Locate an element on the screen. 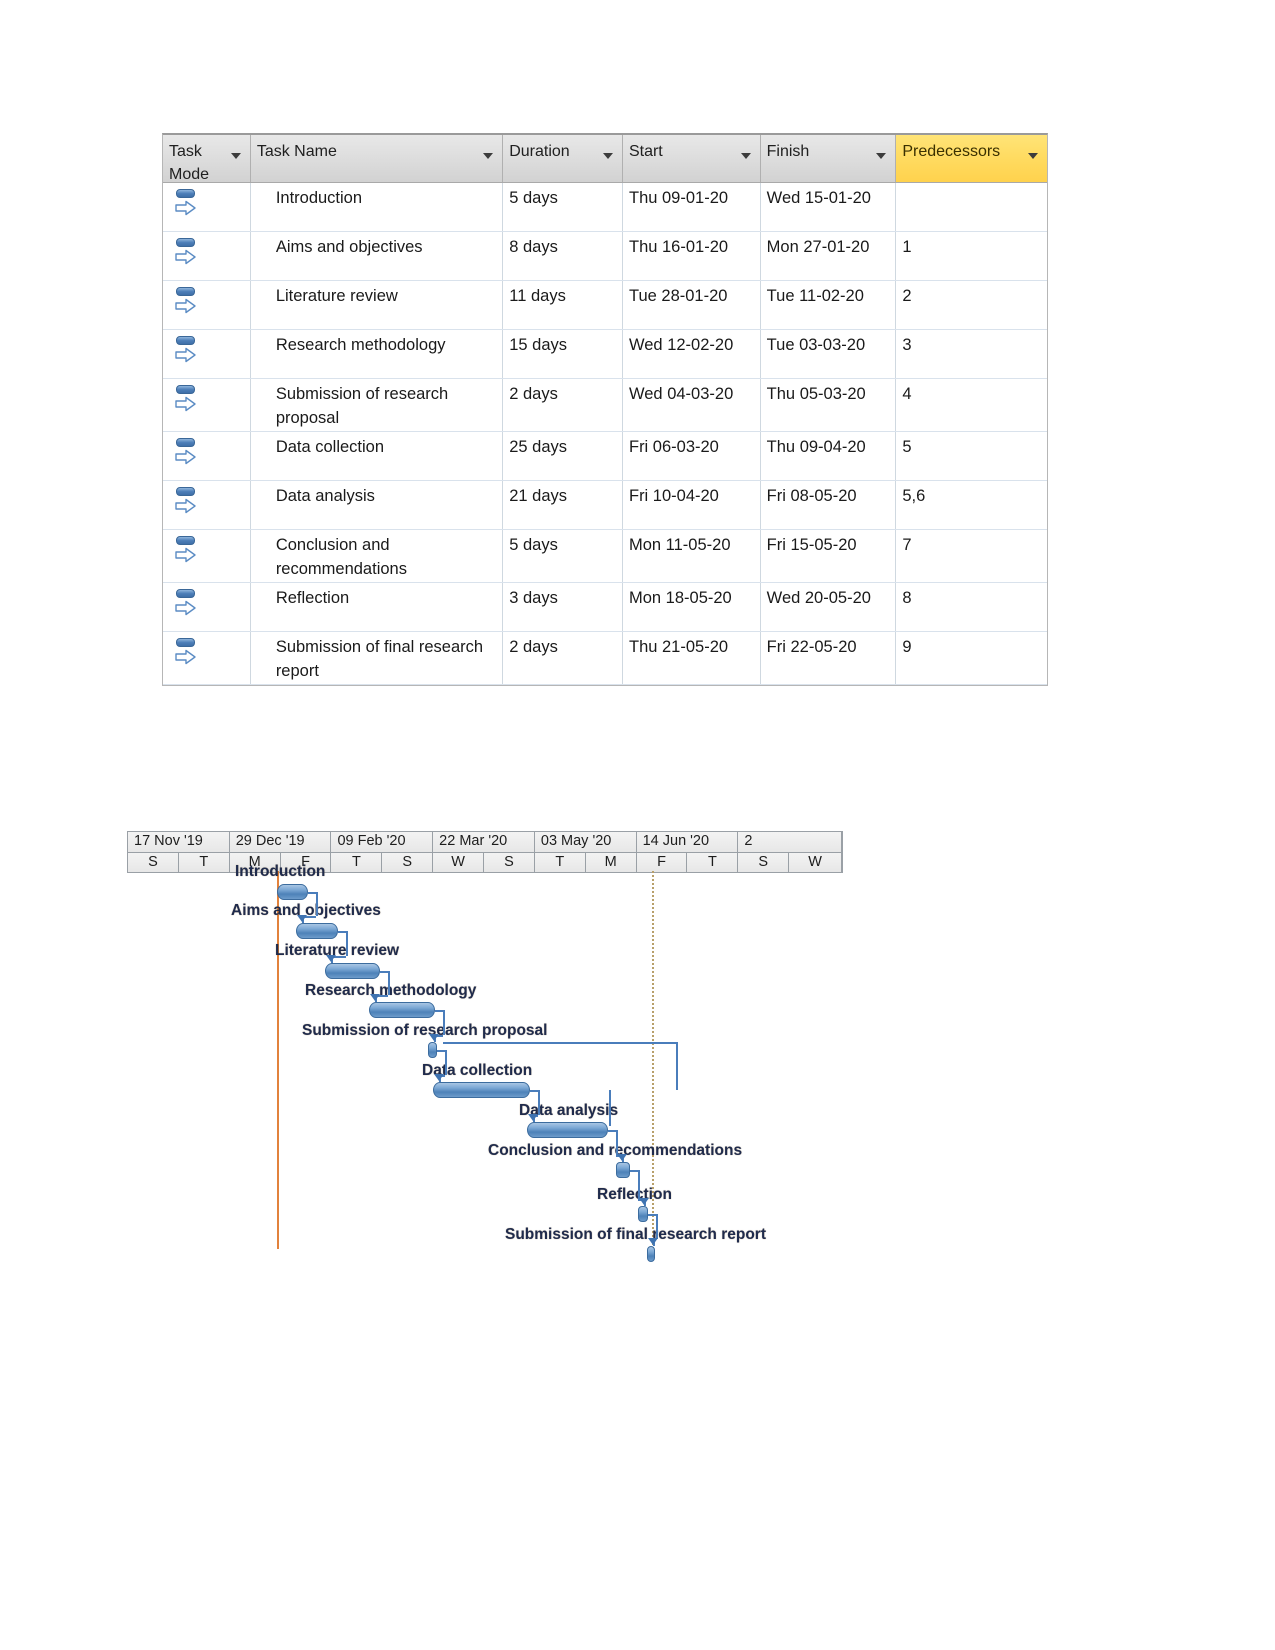  column-header-predecessors: Predecessors is located at coordinates (971, 158).